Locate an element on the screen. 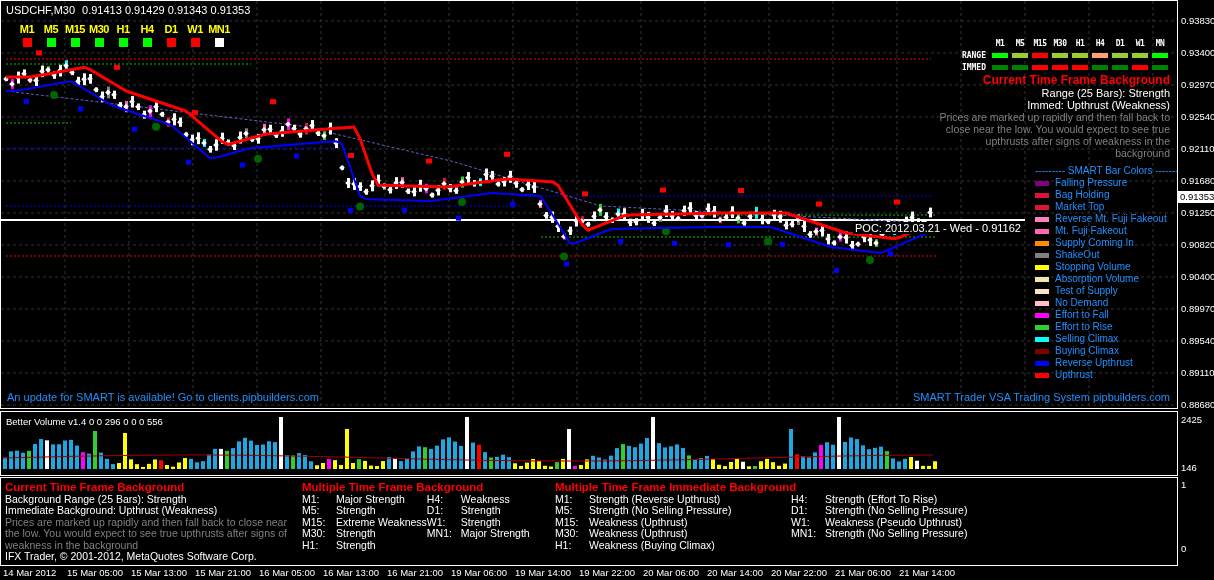  row-label: RANGE is located at coordinates (973, 55).